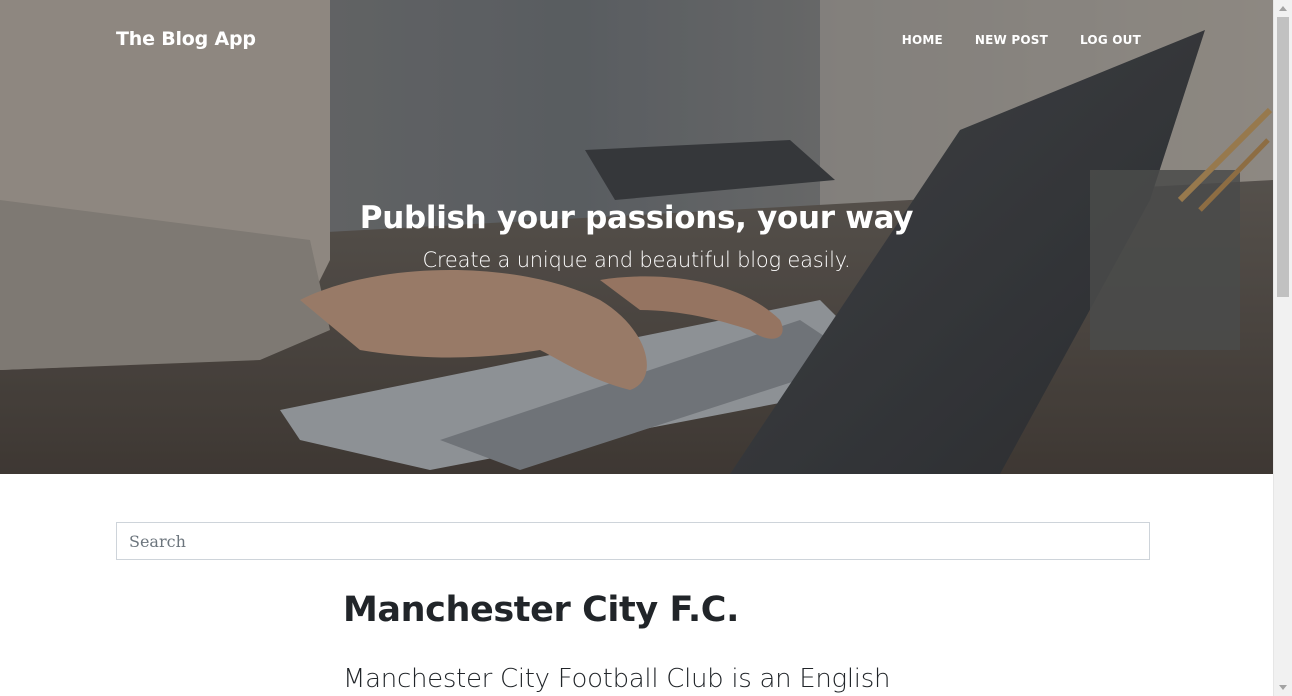  What do you see at coordinates (1283, 157) in the screenshot?
I see `scrollbar-thumb` at bounding box center [1283, 157].